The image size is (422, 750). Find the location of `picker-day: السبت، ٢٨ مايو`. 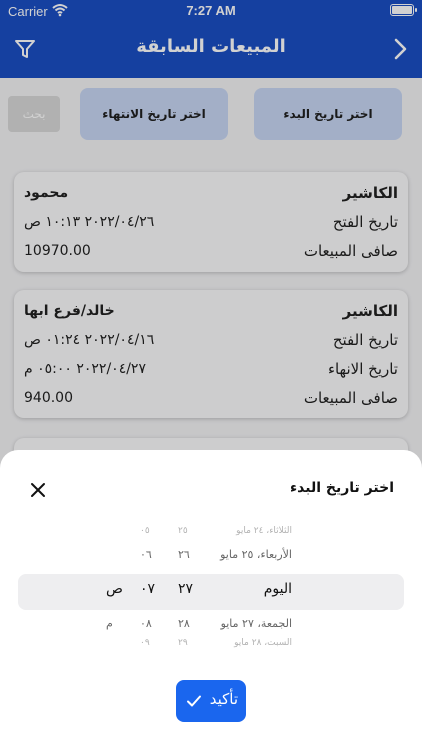

picker-day: السبت، ٢٨ مايو is located at coordinates (263, 643).